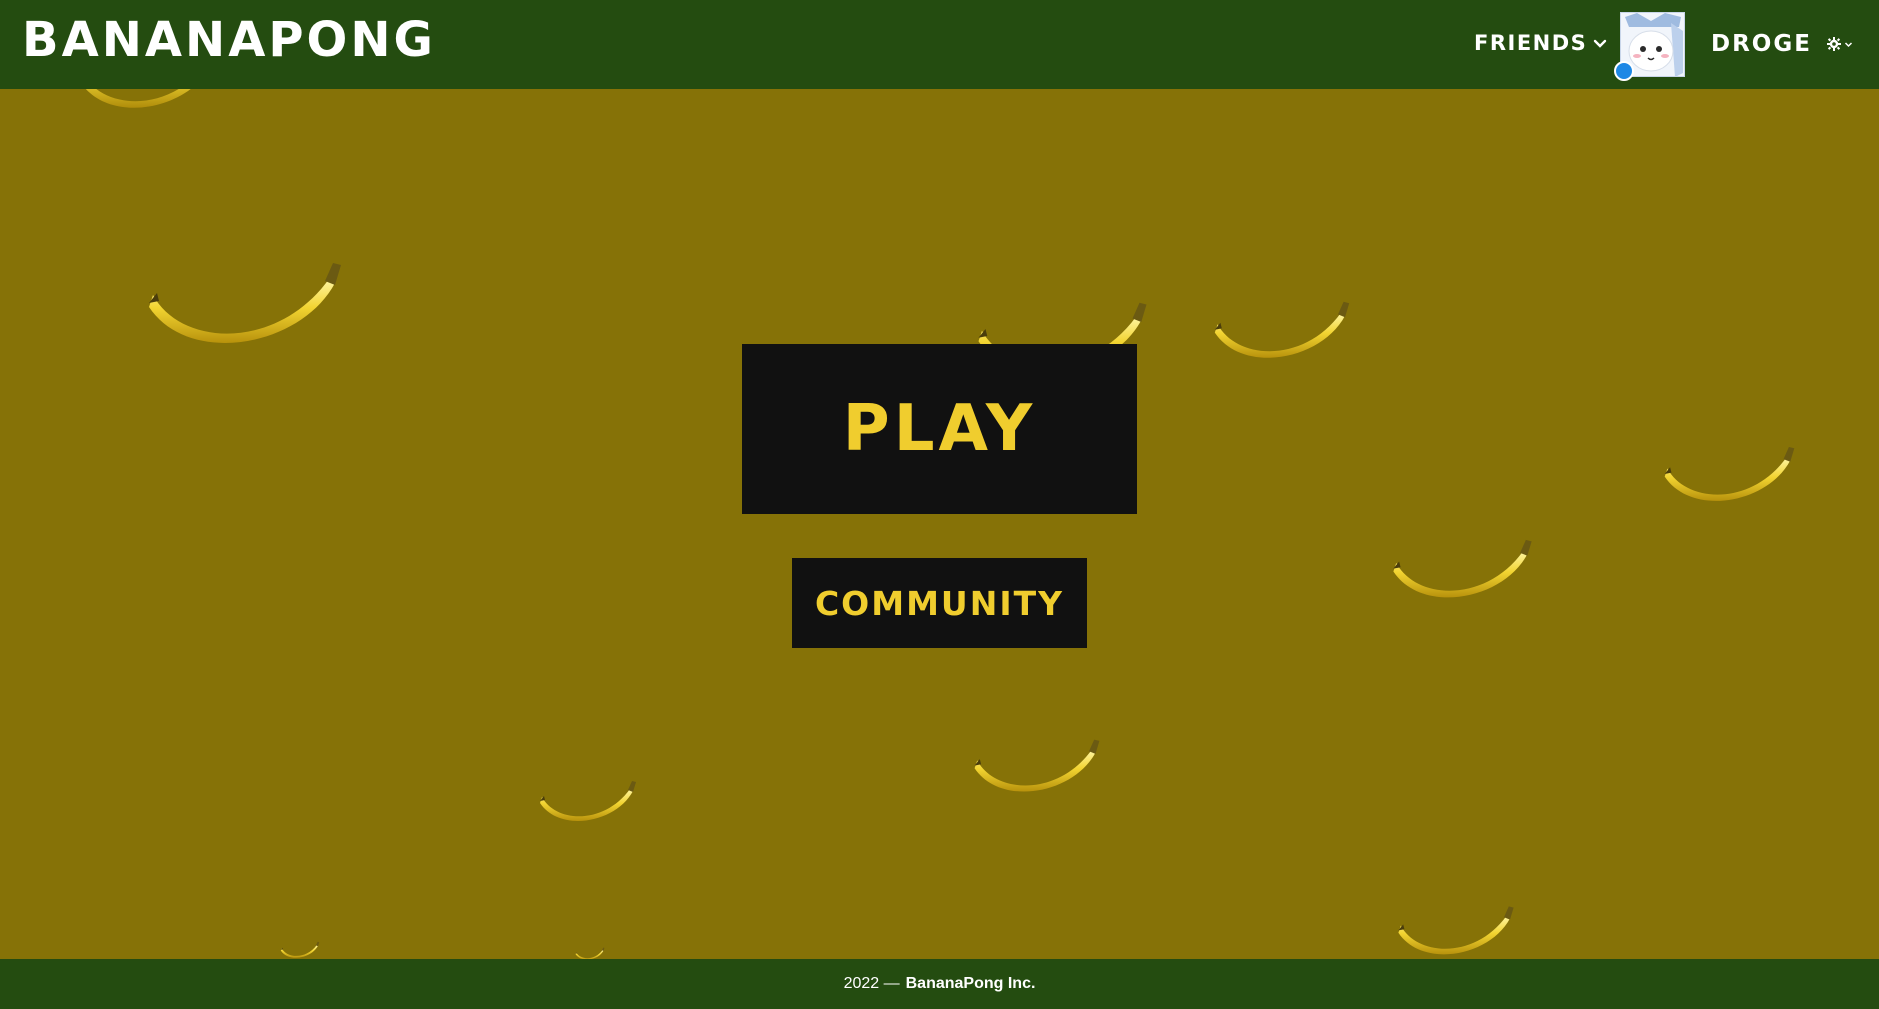 The width and height of the screenshot is (1879, 1009). Describe the element at coordinates (939, 44) in the screenshot. I see `top-navbar: BANANAPONG FRIENDS DROGE` at that location.